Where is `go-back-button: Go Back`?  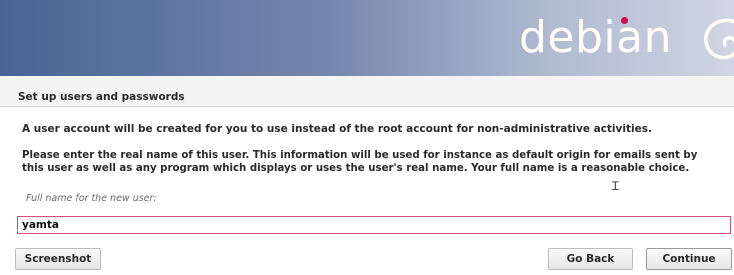 go-back-button: Go Back is located at coordinates (590, 259).